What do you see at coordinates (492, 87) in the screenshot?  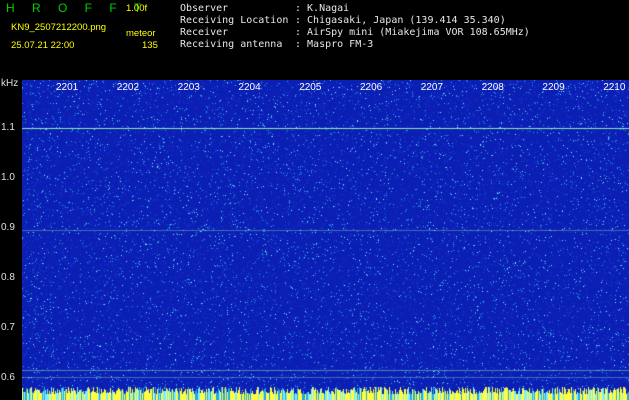 I see `x-tick-label: 2208` at bounding box center [492, 87].